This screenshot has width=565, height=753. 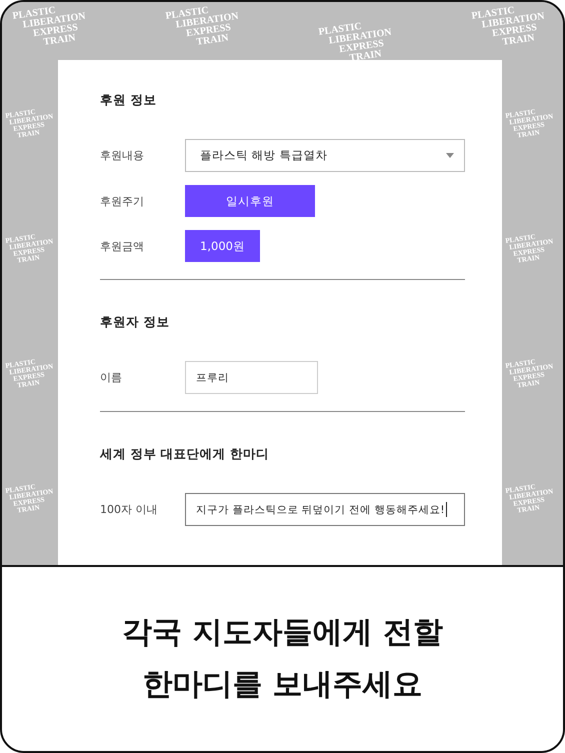 I want to click on section-heading: 후원자 정보, so click(x=135, y=322).